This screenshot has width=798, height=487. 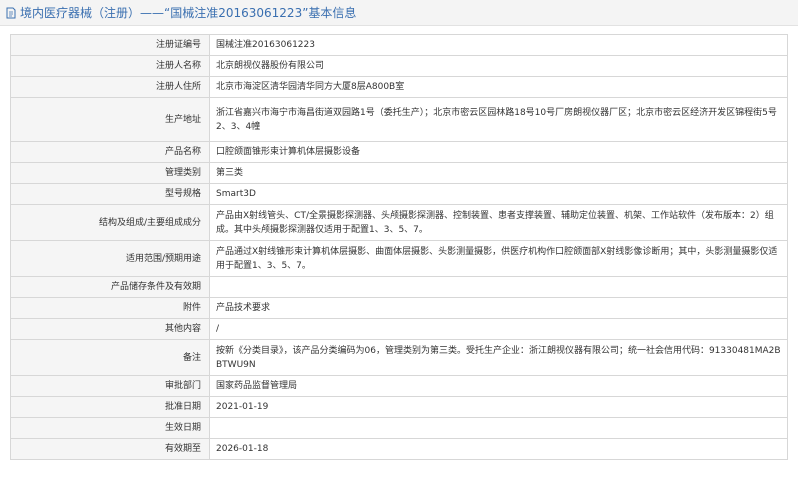 I want to click on table-row: 附件 产品技术要求, so click(x=399, y=308).